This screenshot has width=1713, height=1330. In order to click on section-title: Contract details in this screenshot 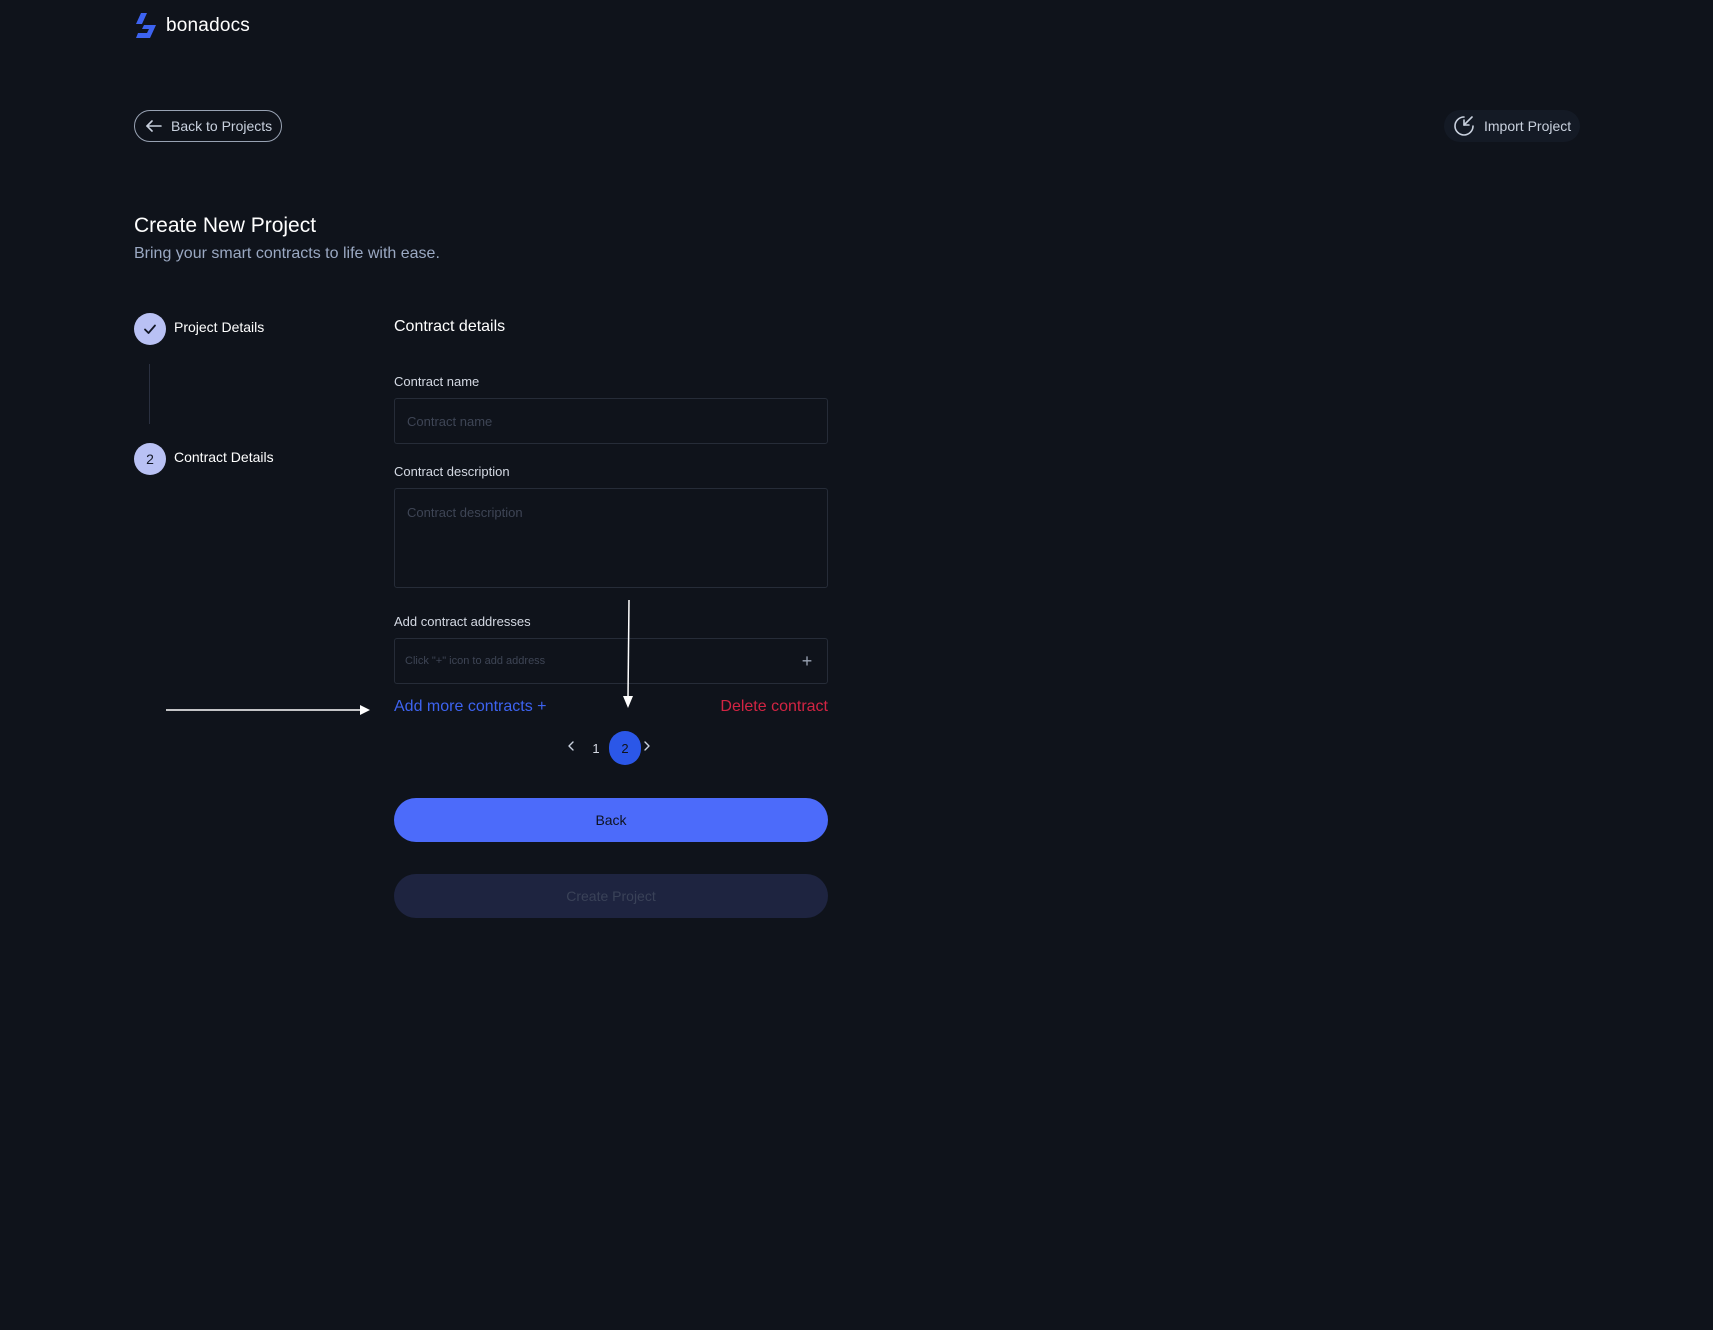, I will do `click(450, 326)`.